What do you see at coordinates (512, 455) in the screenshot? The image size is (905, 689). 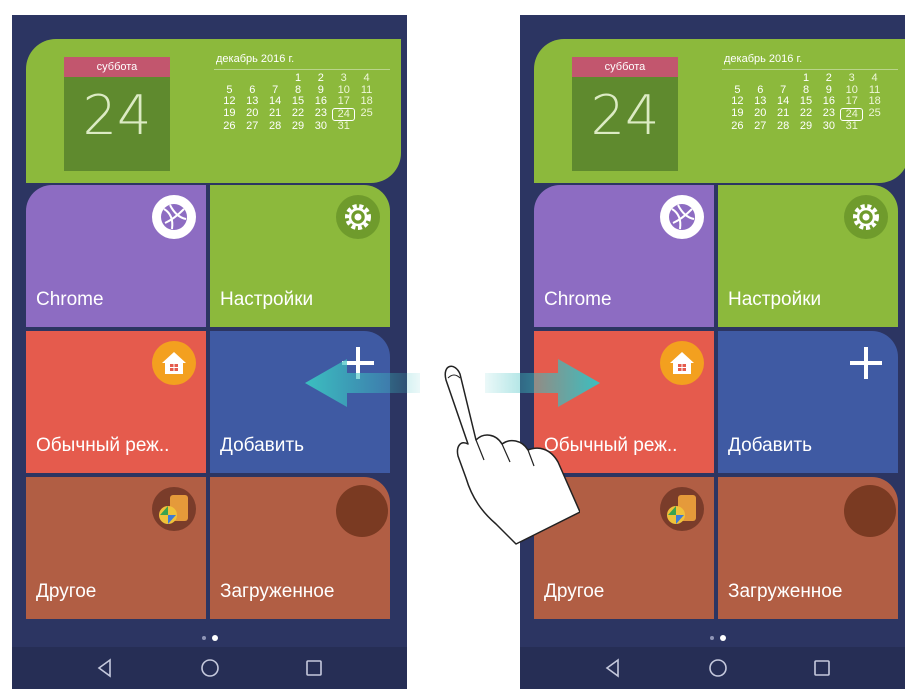 I see `hand-gesture-icon` at bounding box center [512, 455].